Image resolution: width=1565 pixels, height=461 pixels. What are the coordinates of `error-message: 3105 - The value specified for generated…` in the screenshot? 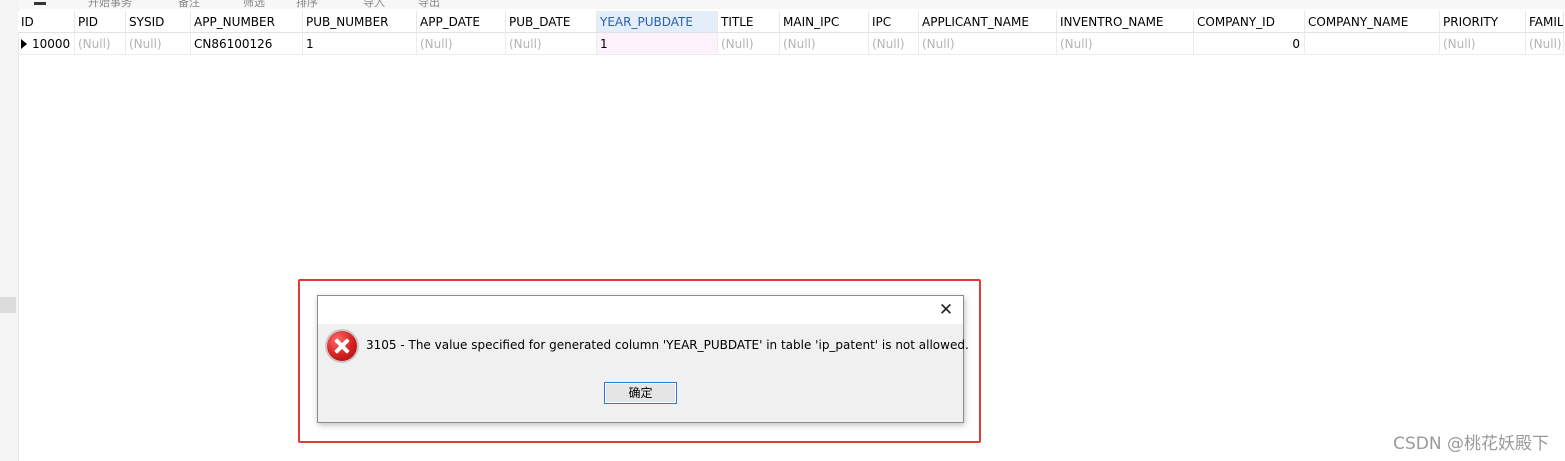 It's located at (667, 345).